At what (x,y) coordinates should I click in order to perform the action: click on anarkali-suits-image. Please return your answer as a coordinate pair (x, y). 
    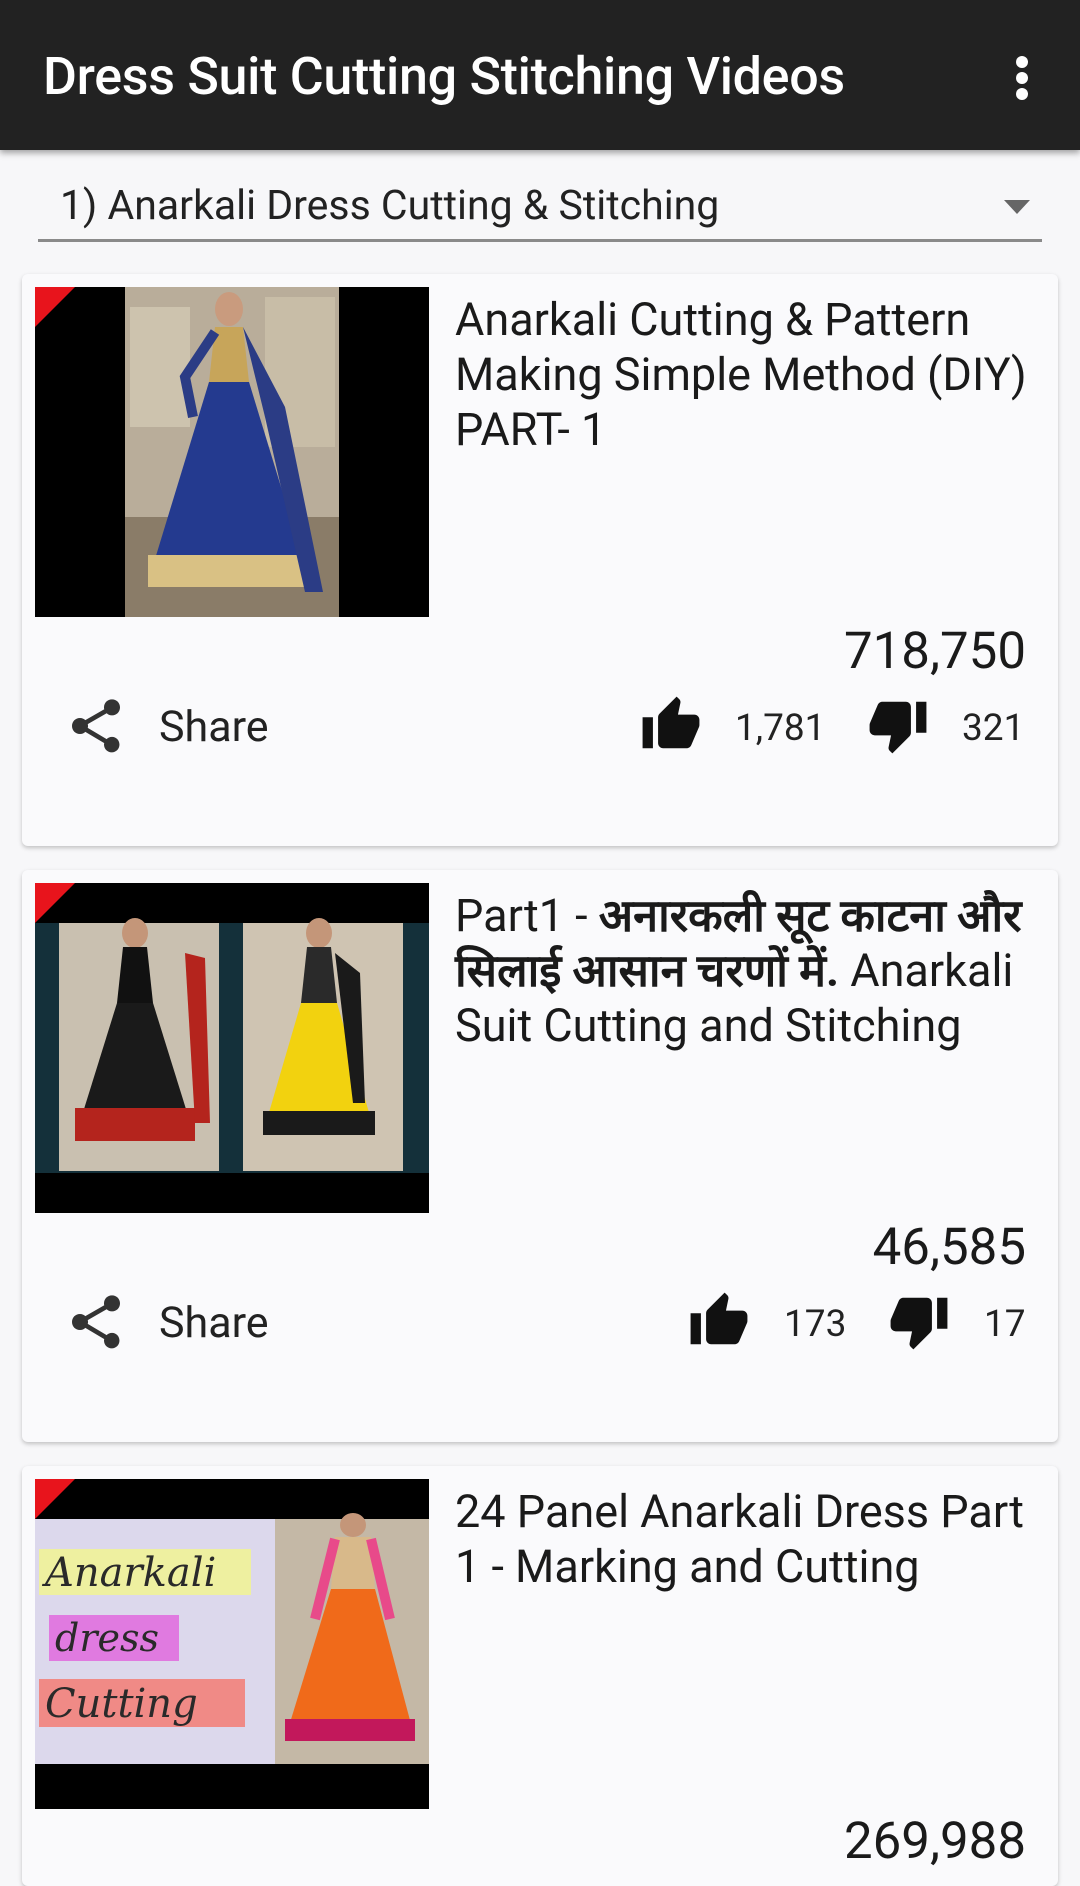
    Looking at the image, I should click on (232, 1048).